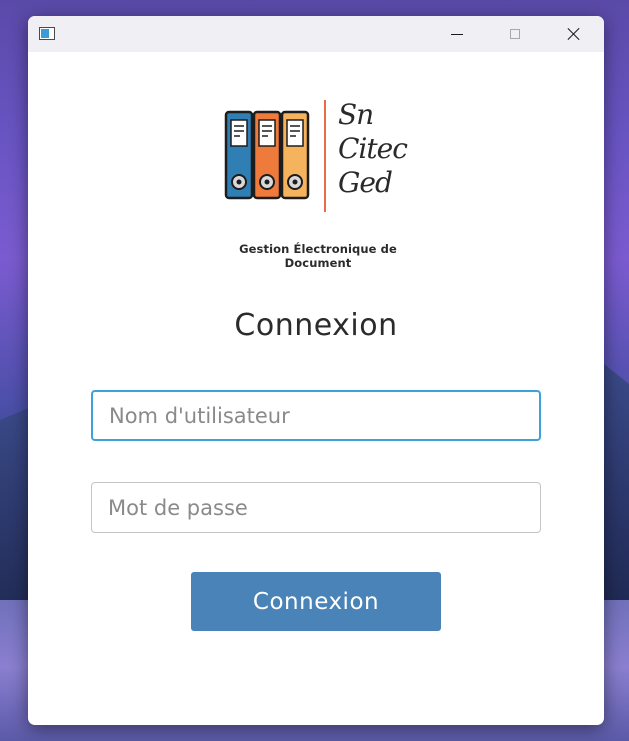 The image size is (629, 741). I want to click on window-app-icon, so click(47, 33).